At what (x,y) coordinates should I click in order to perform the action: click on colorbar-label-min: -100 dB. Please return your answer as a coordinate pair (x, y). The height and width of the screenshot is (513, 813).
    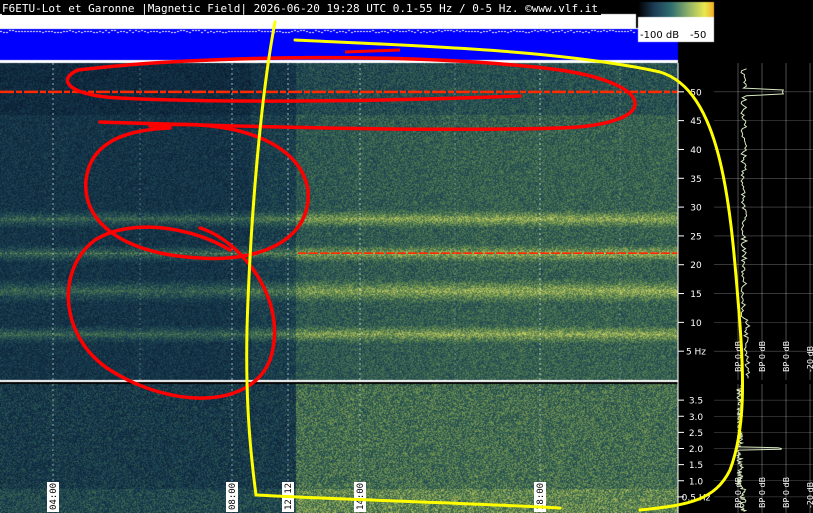
    Looking at the image, I should click on (660, 35).